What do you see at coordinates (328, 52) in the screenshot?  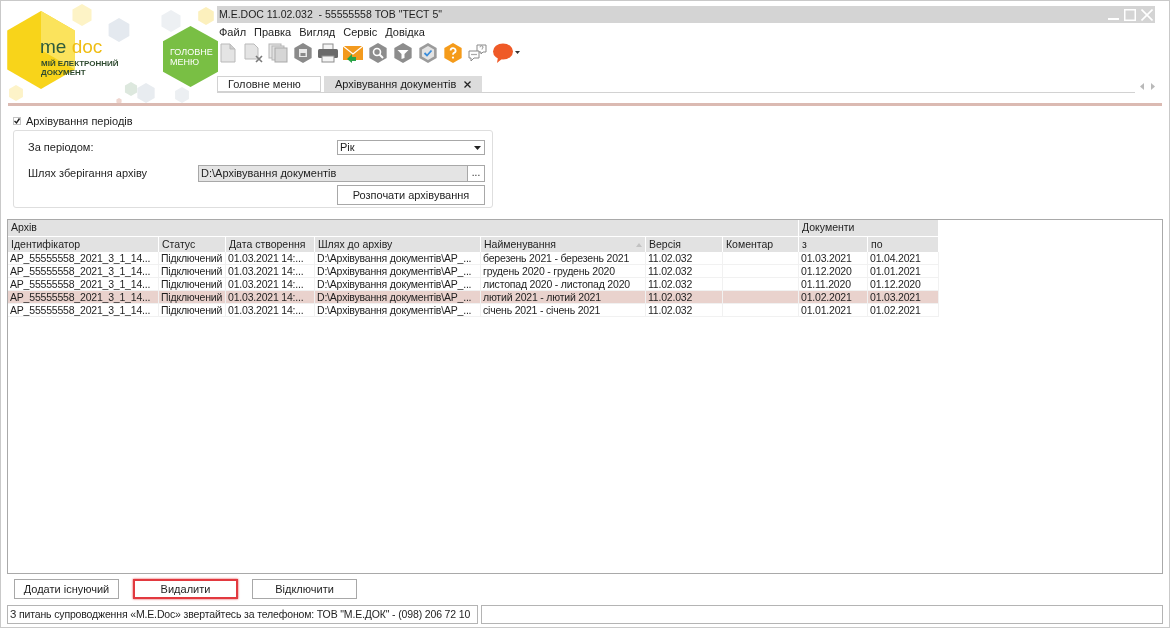 I see `printer-icon` at bounding box center [328, 52].